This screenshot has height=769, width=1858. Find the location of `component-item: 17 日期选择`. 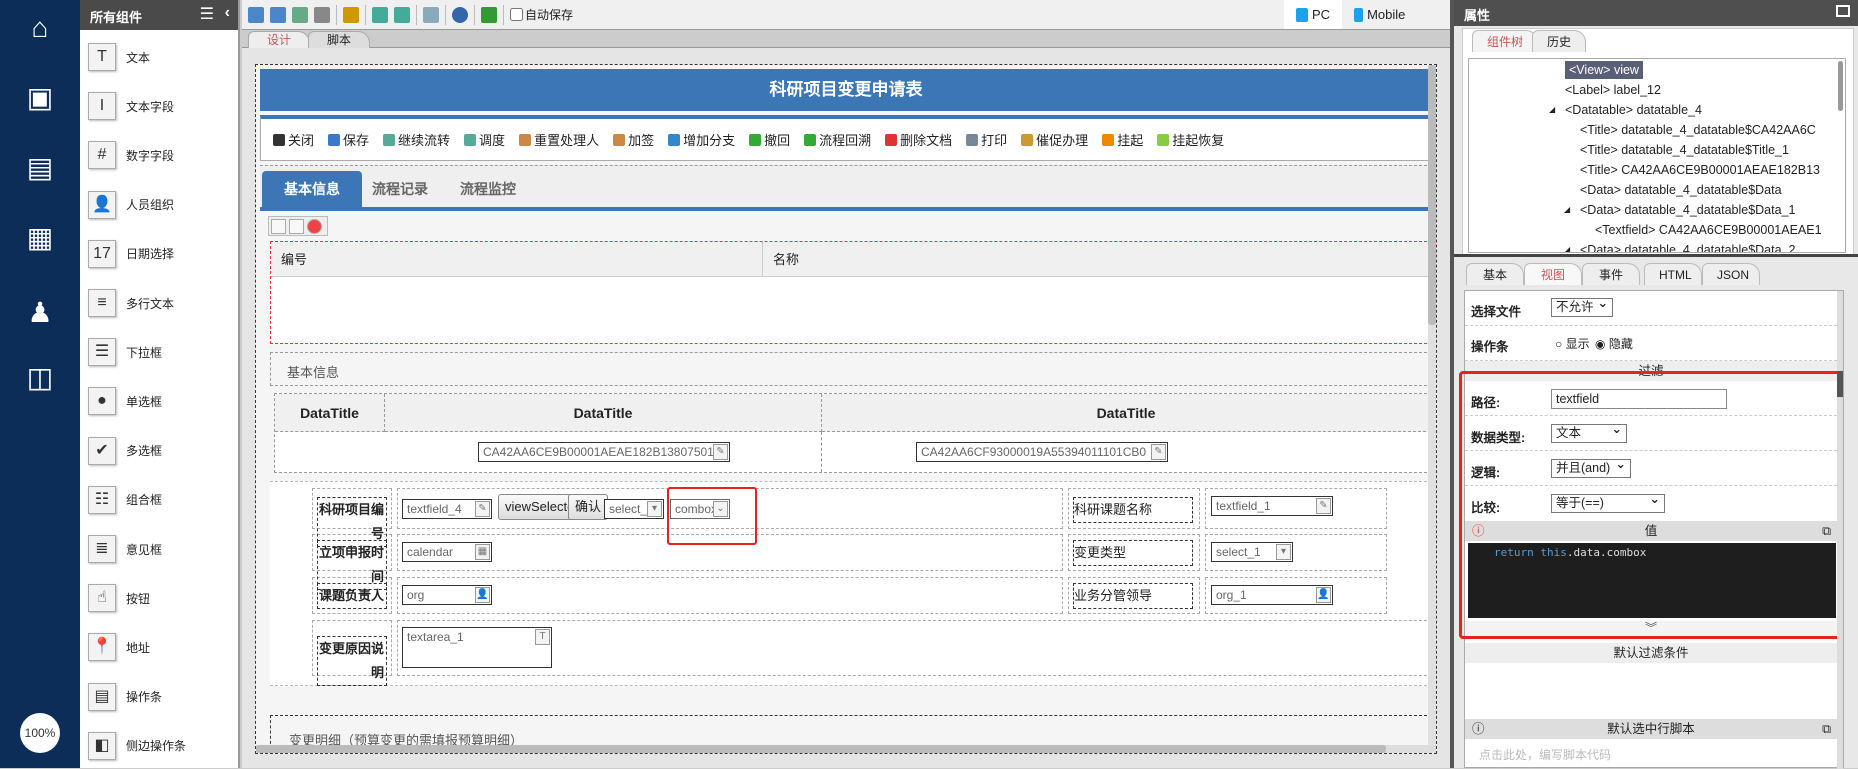

component-item: 17 日期选择 is located at coordinates (163, 254).